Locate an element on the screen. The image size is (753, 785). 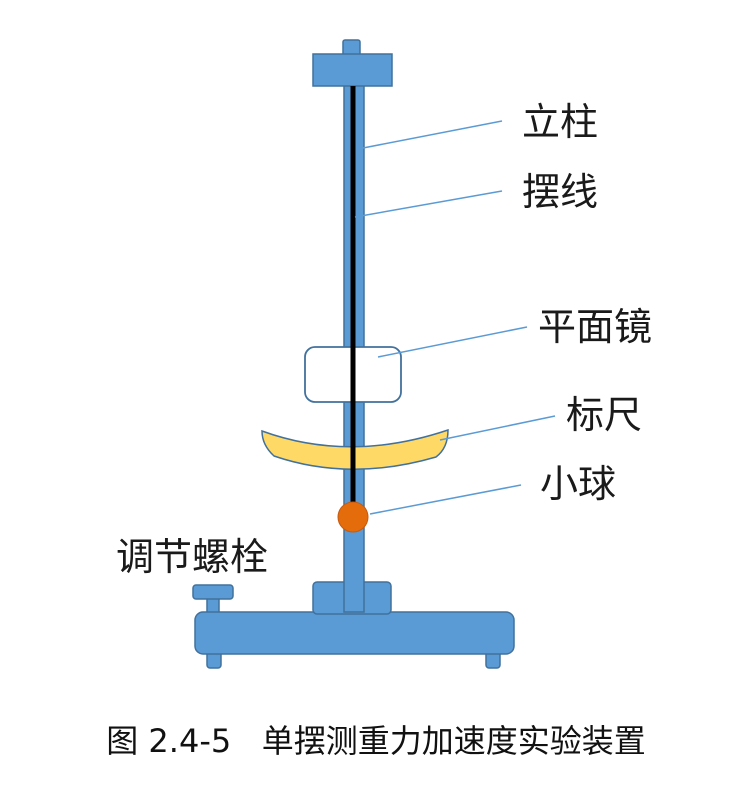
figure-caption: 图 2.4-5 单摆测重力加速度实验装置 is located at coordinates (376, 741).